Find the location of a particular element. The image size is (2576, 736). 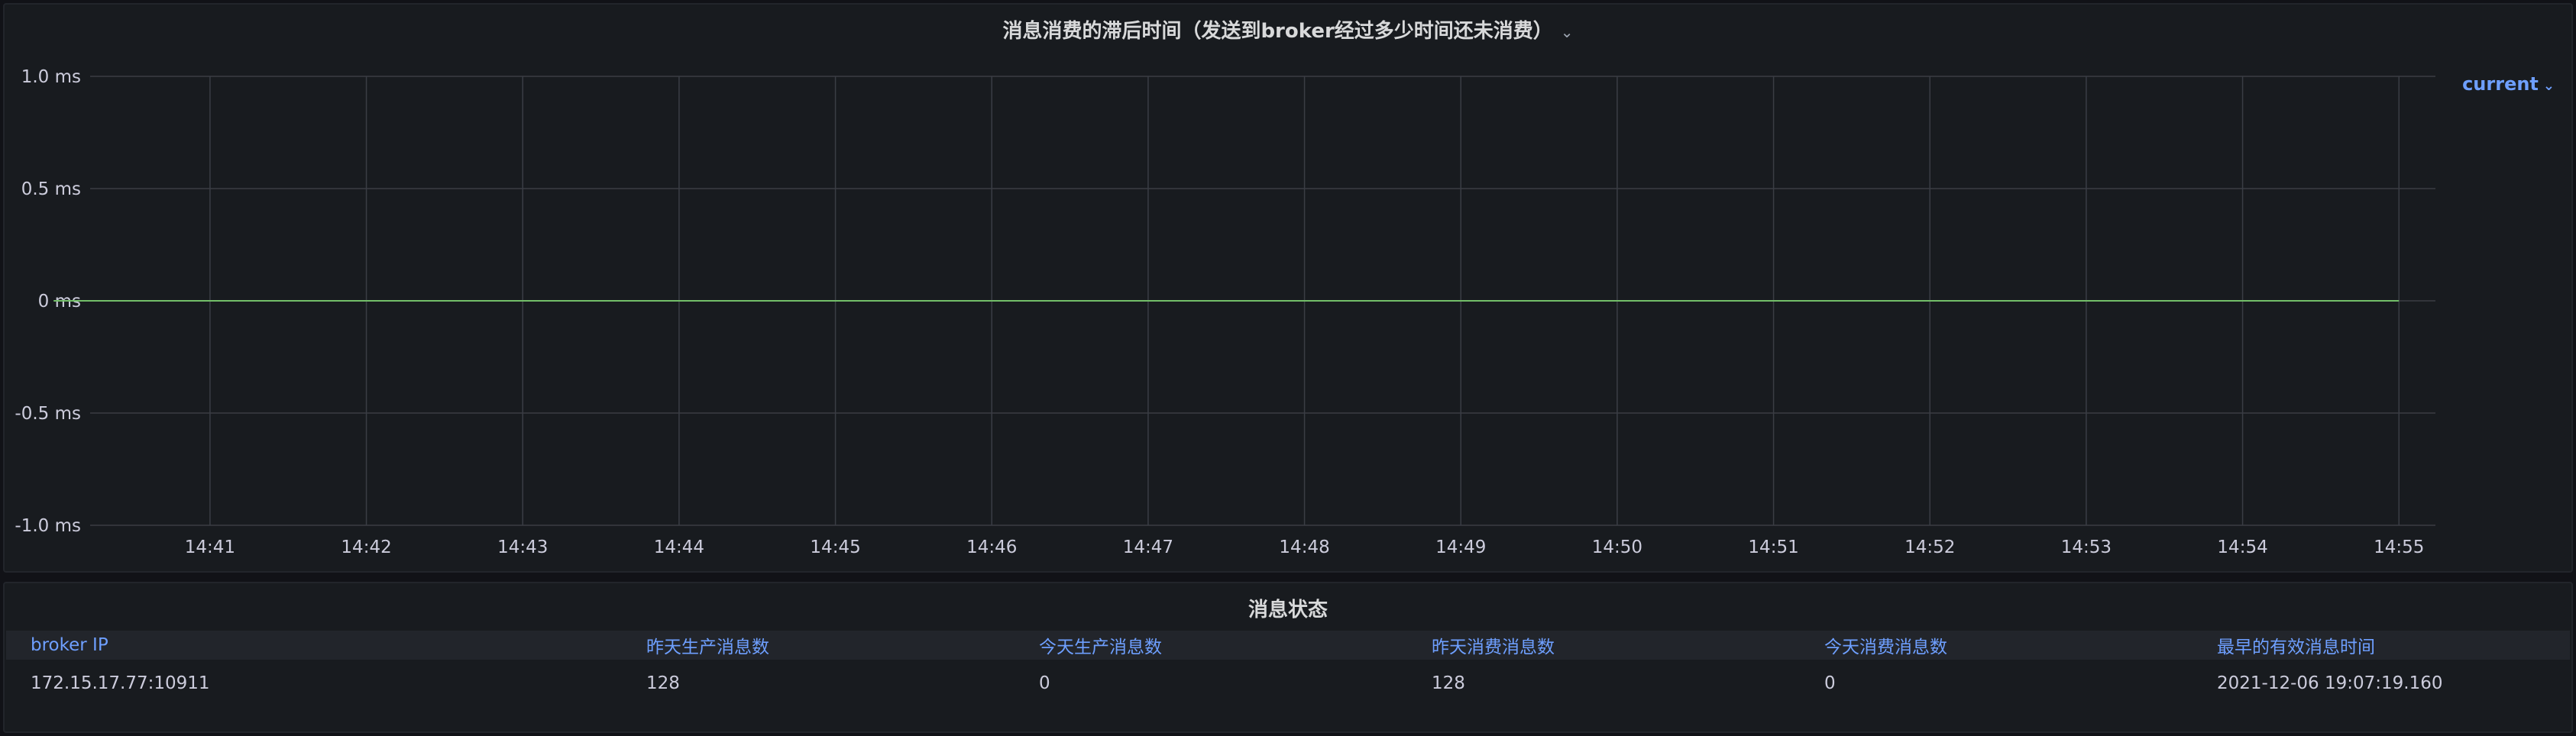

cell-consumed-today: 0 is located at coordinates (1830, 683).